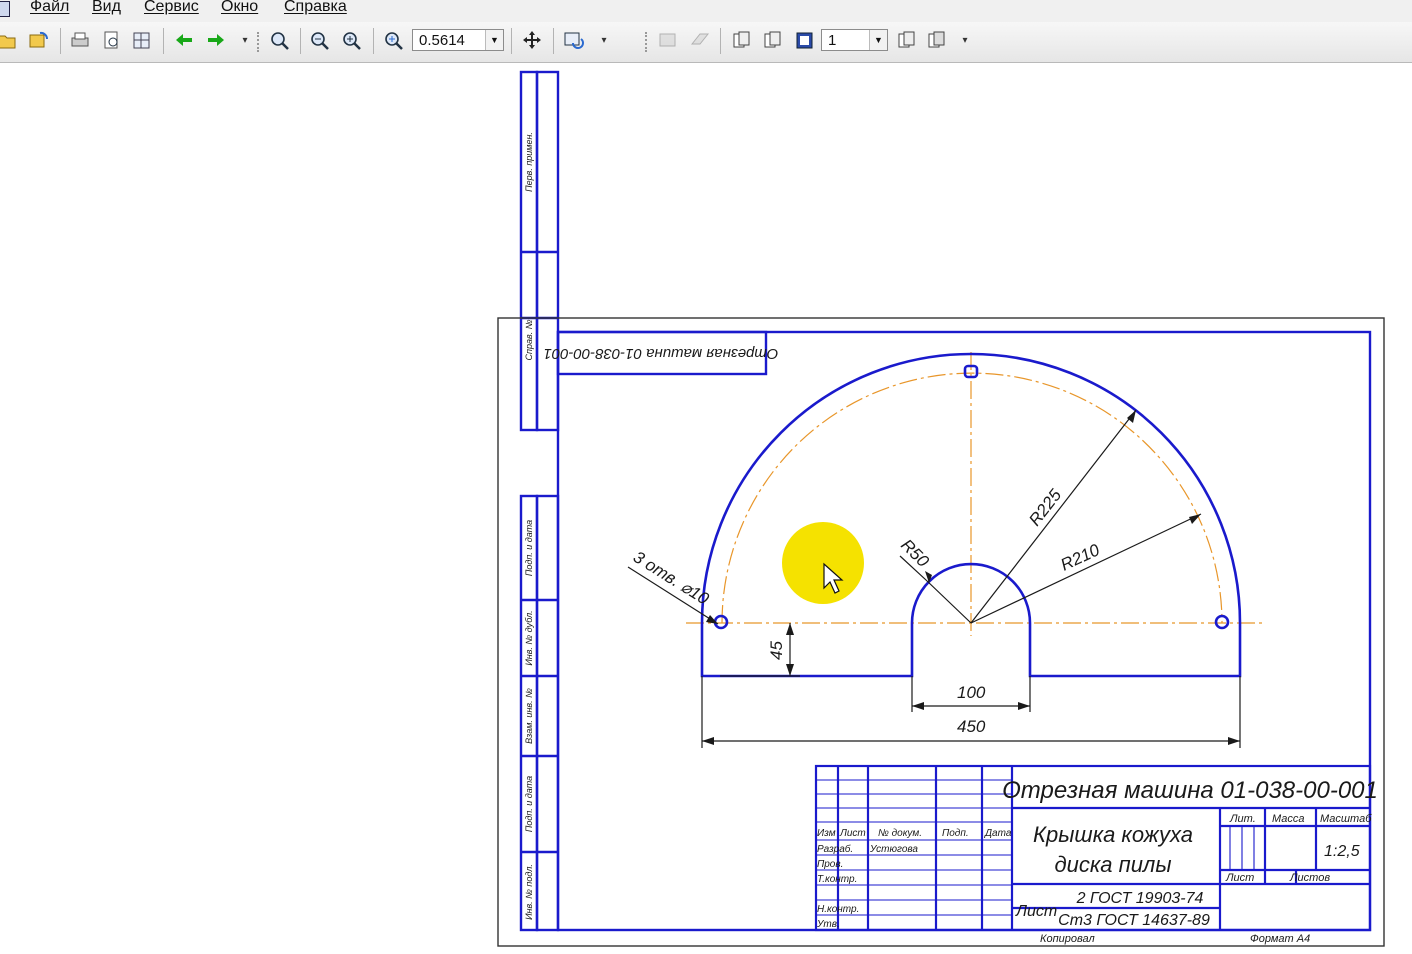 The width and height of the screenshot is (1412, 954). I want to click on title-role: Т.контр., so click(837, 879).